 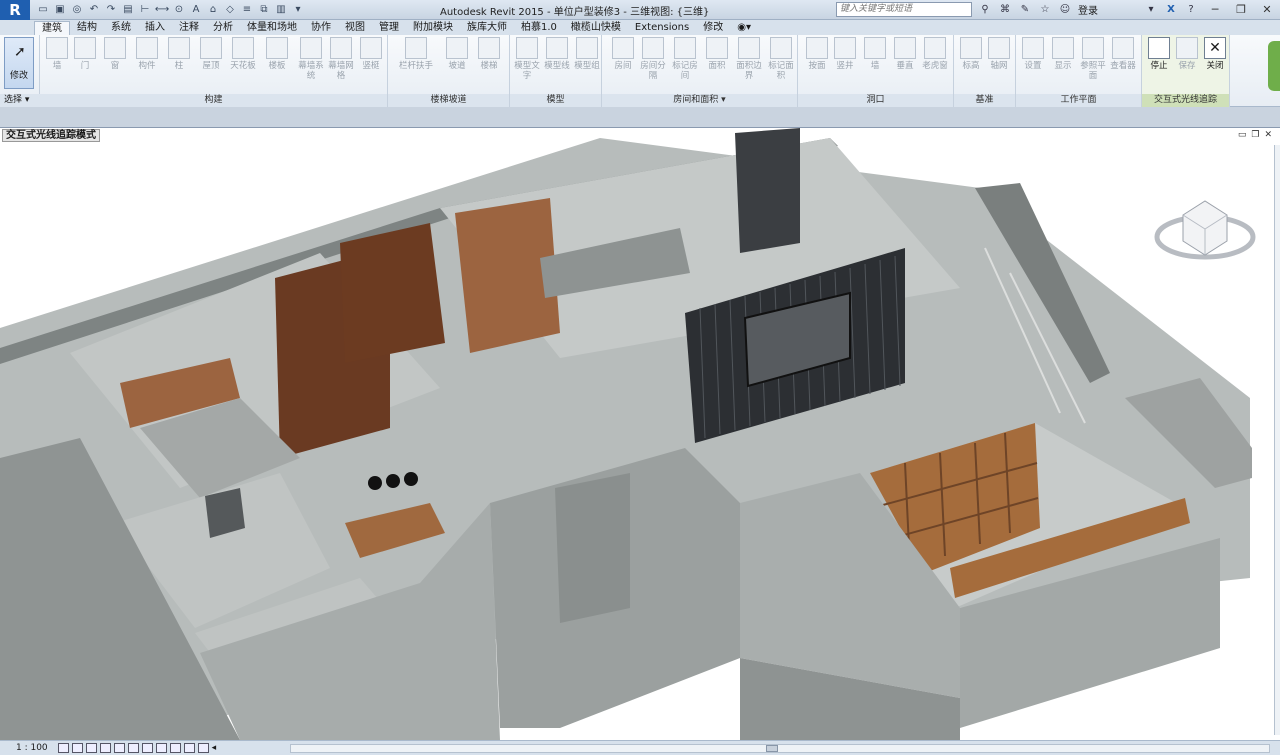 I want to click on tab-olive-tree: 橄榄山快模, so click(x=596, y=28).